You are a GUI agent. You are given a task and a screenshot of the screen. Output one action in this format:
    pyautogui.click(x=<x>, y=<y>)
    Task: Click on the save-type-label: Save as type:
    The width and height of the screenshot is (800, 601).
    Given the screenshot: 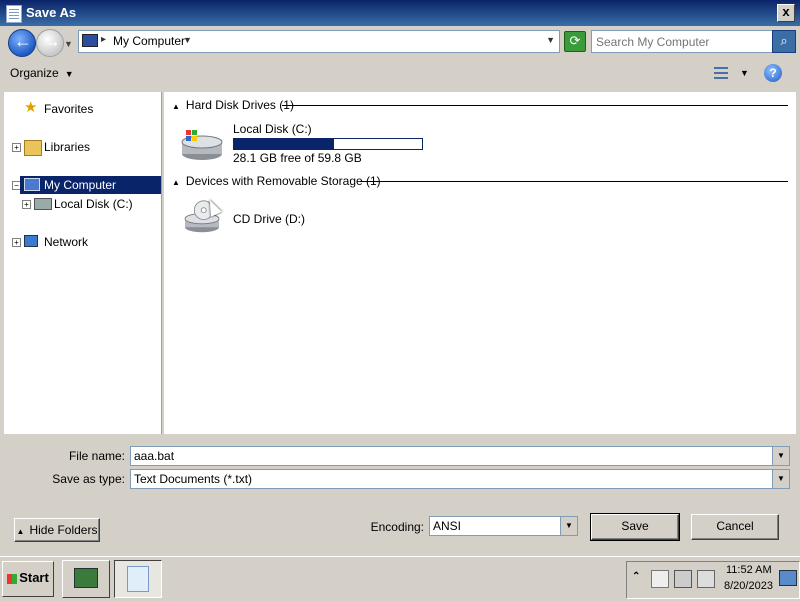 What is the action you would take?
    pyautogui.click(x=88, y=479)
    